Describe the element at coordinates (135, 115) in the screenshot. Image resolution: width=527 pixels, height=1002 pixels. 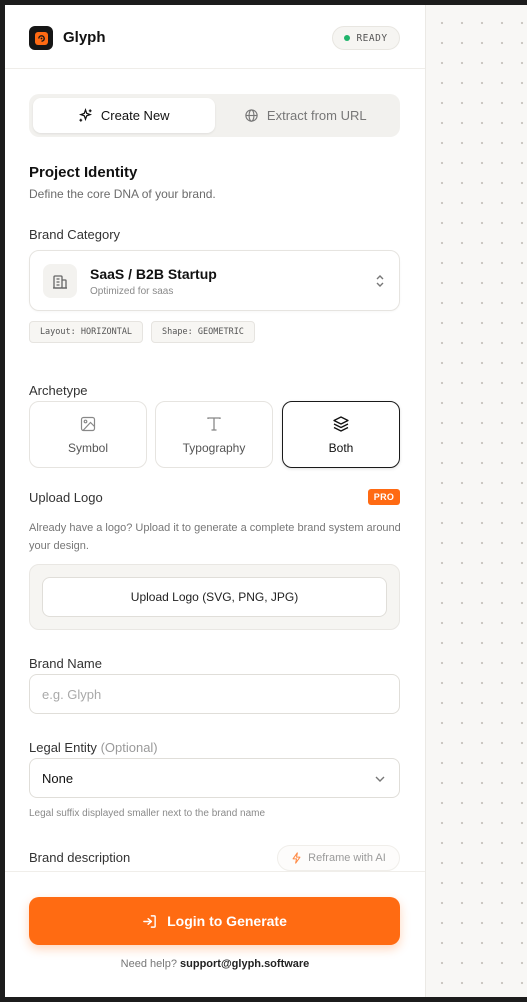
I see `tab-create-new-label: Create New` at that location.